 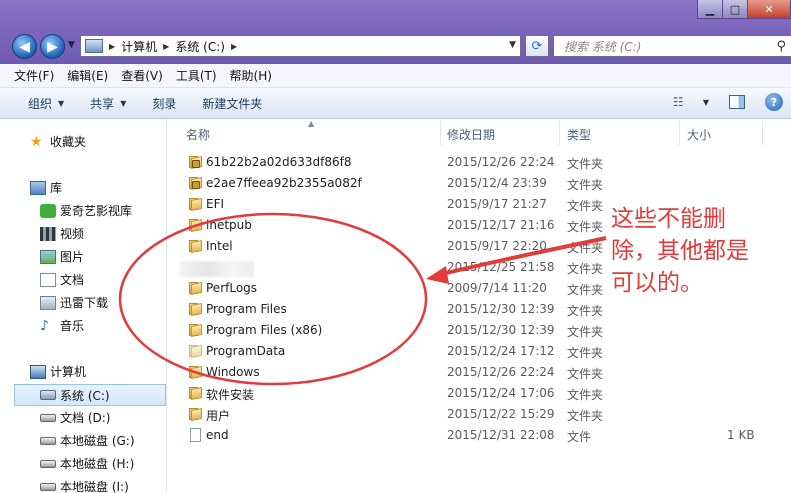 I want to click on view-controls: ☷ ▼ ?, so click(x=732, y=102).